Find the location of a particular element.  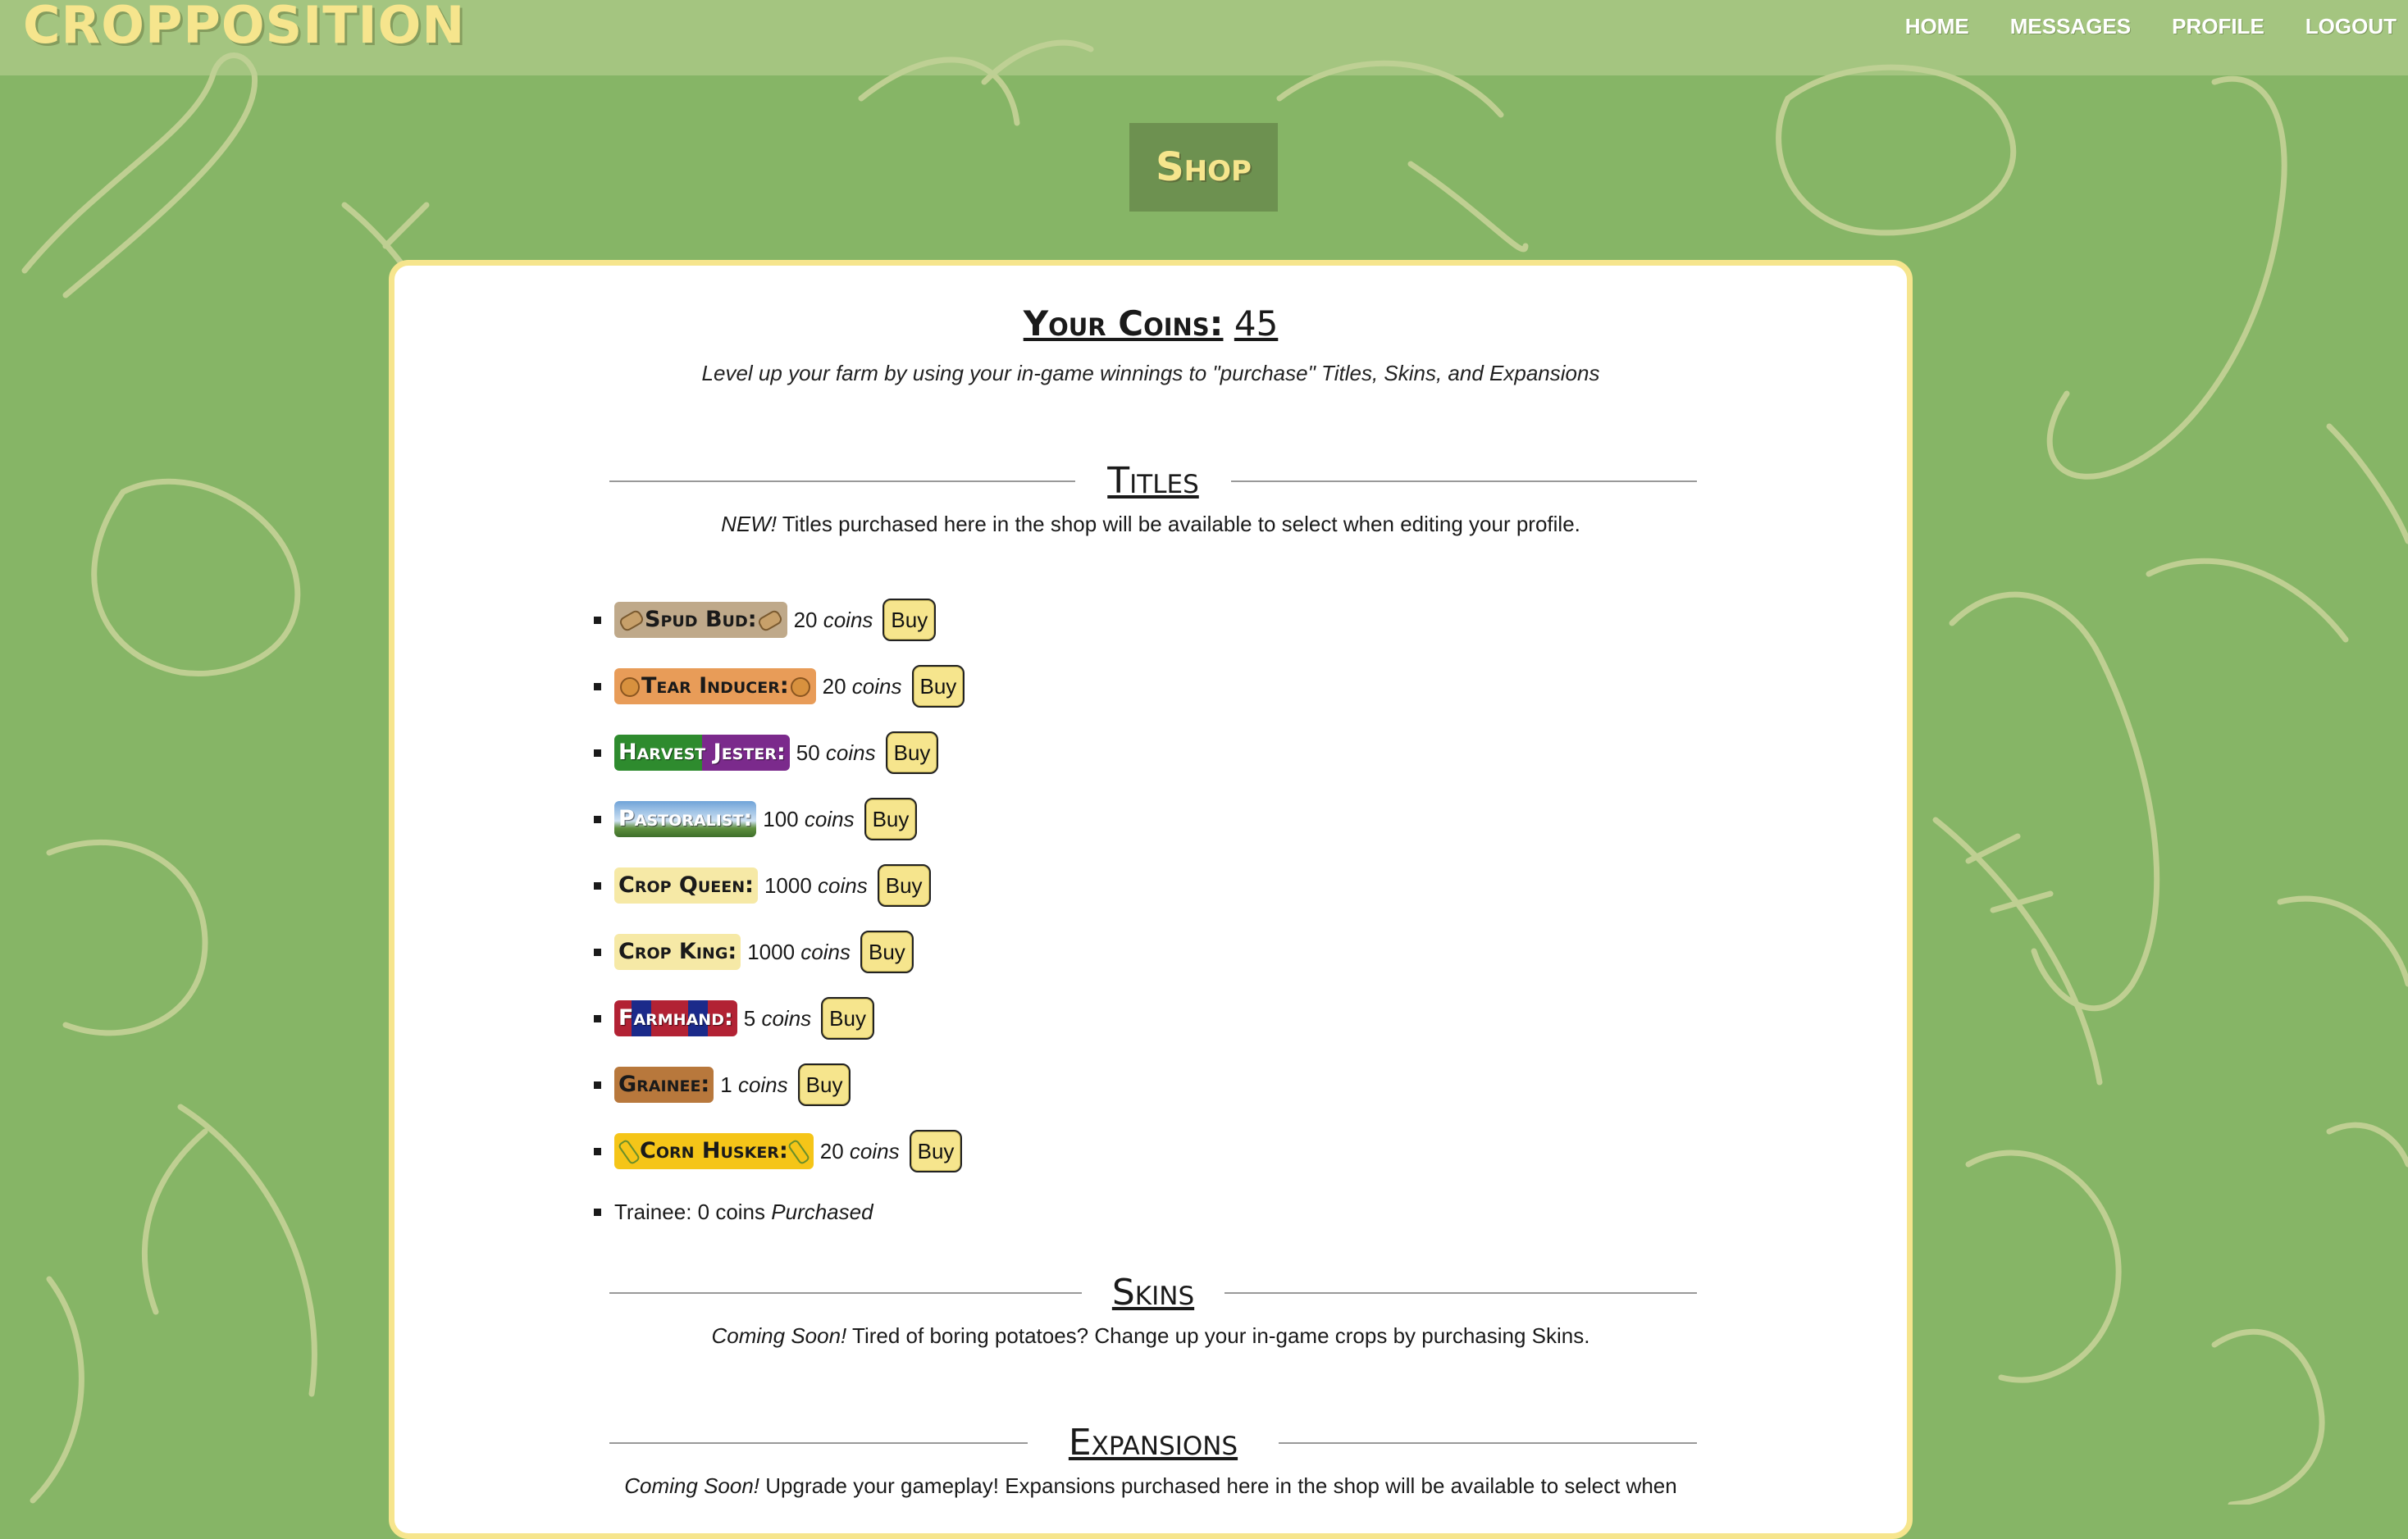

title-badge: Crop Queen: is located at coordinates (686, 886).